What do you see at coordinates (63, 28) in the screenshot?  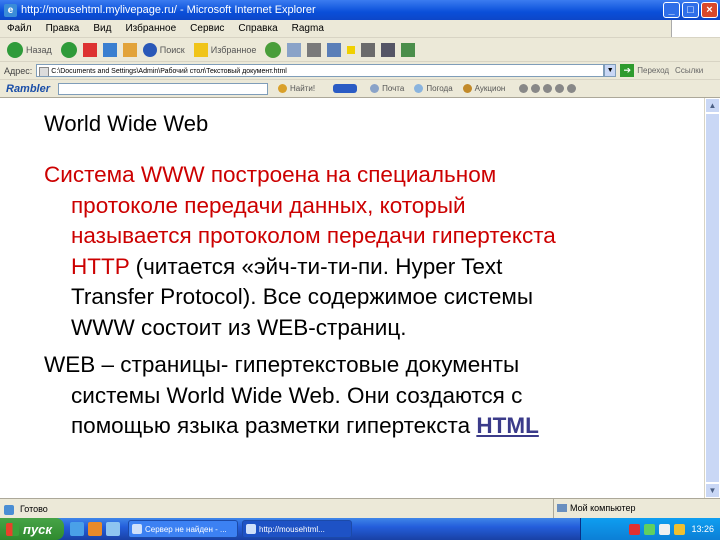 I see `menu-edit: Правка` at bounding box center [63, 28].